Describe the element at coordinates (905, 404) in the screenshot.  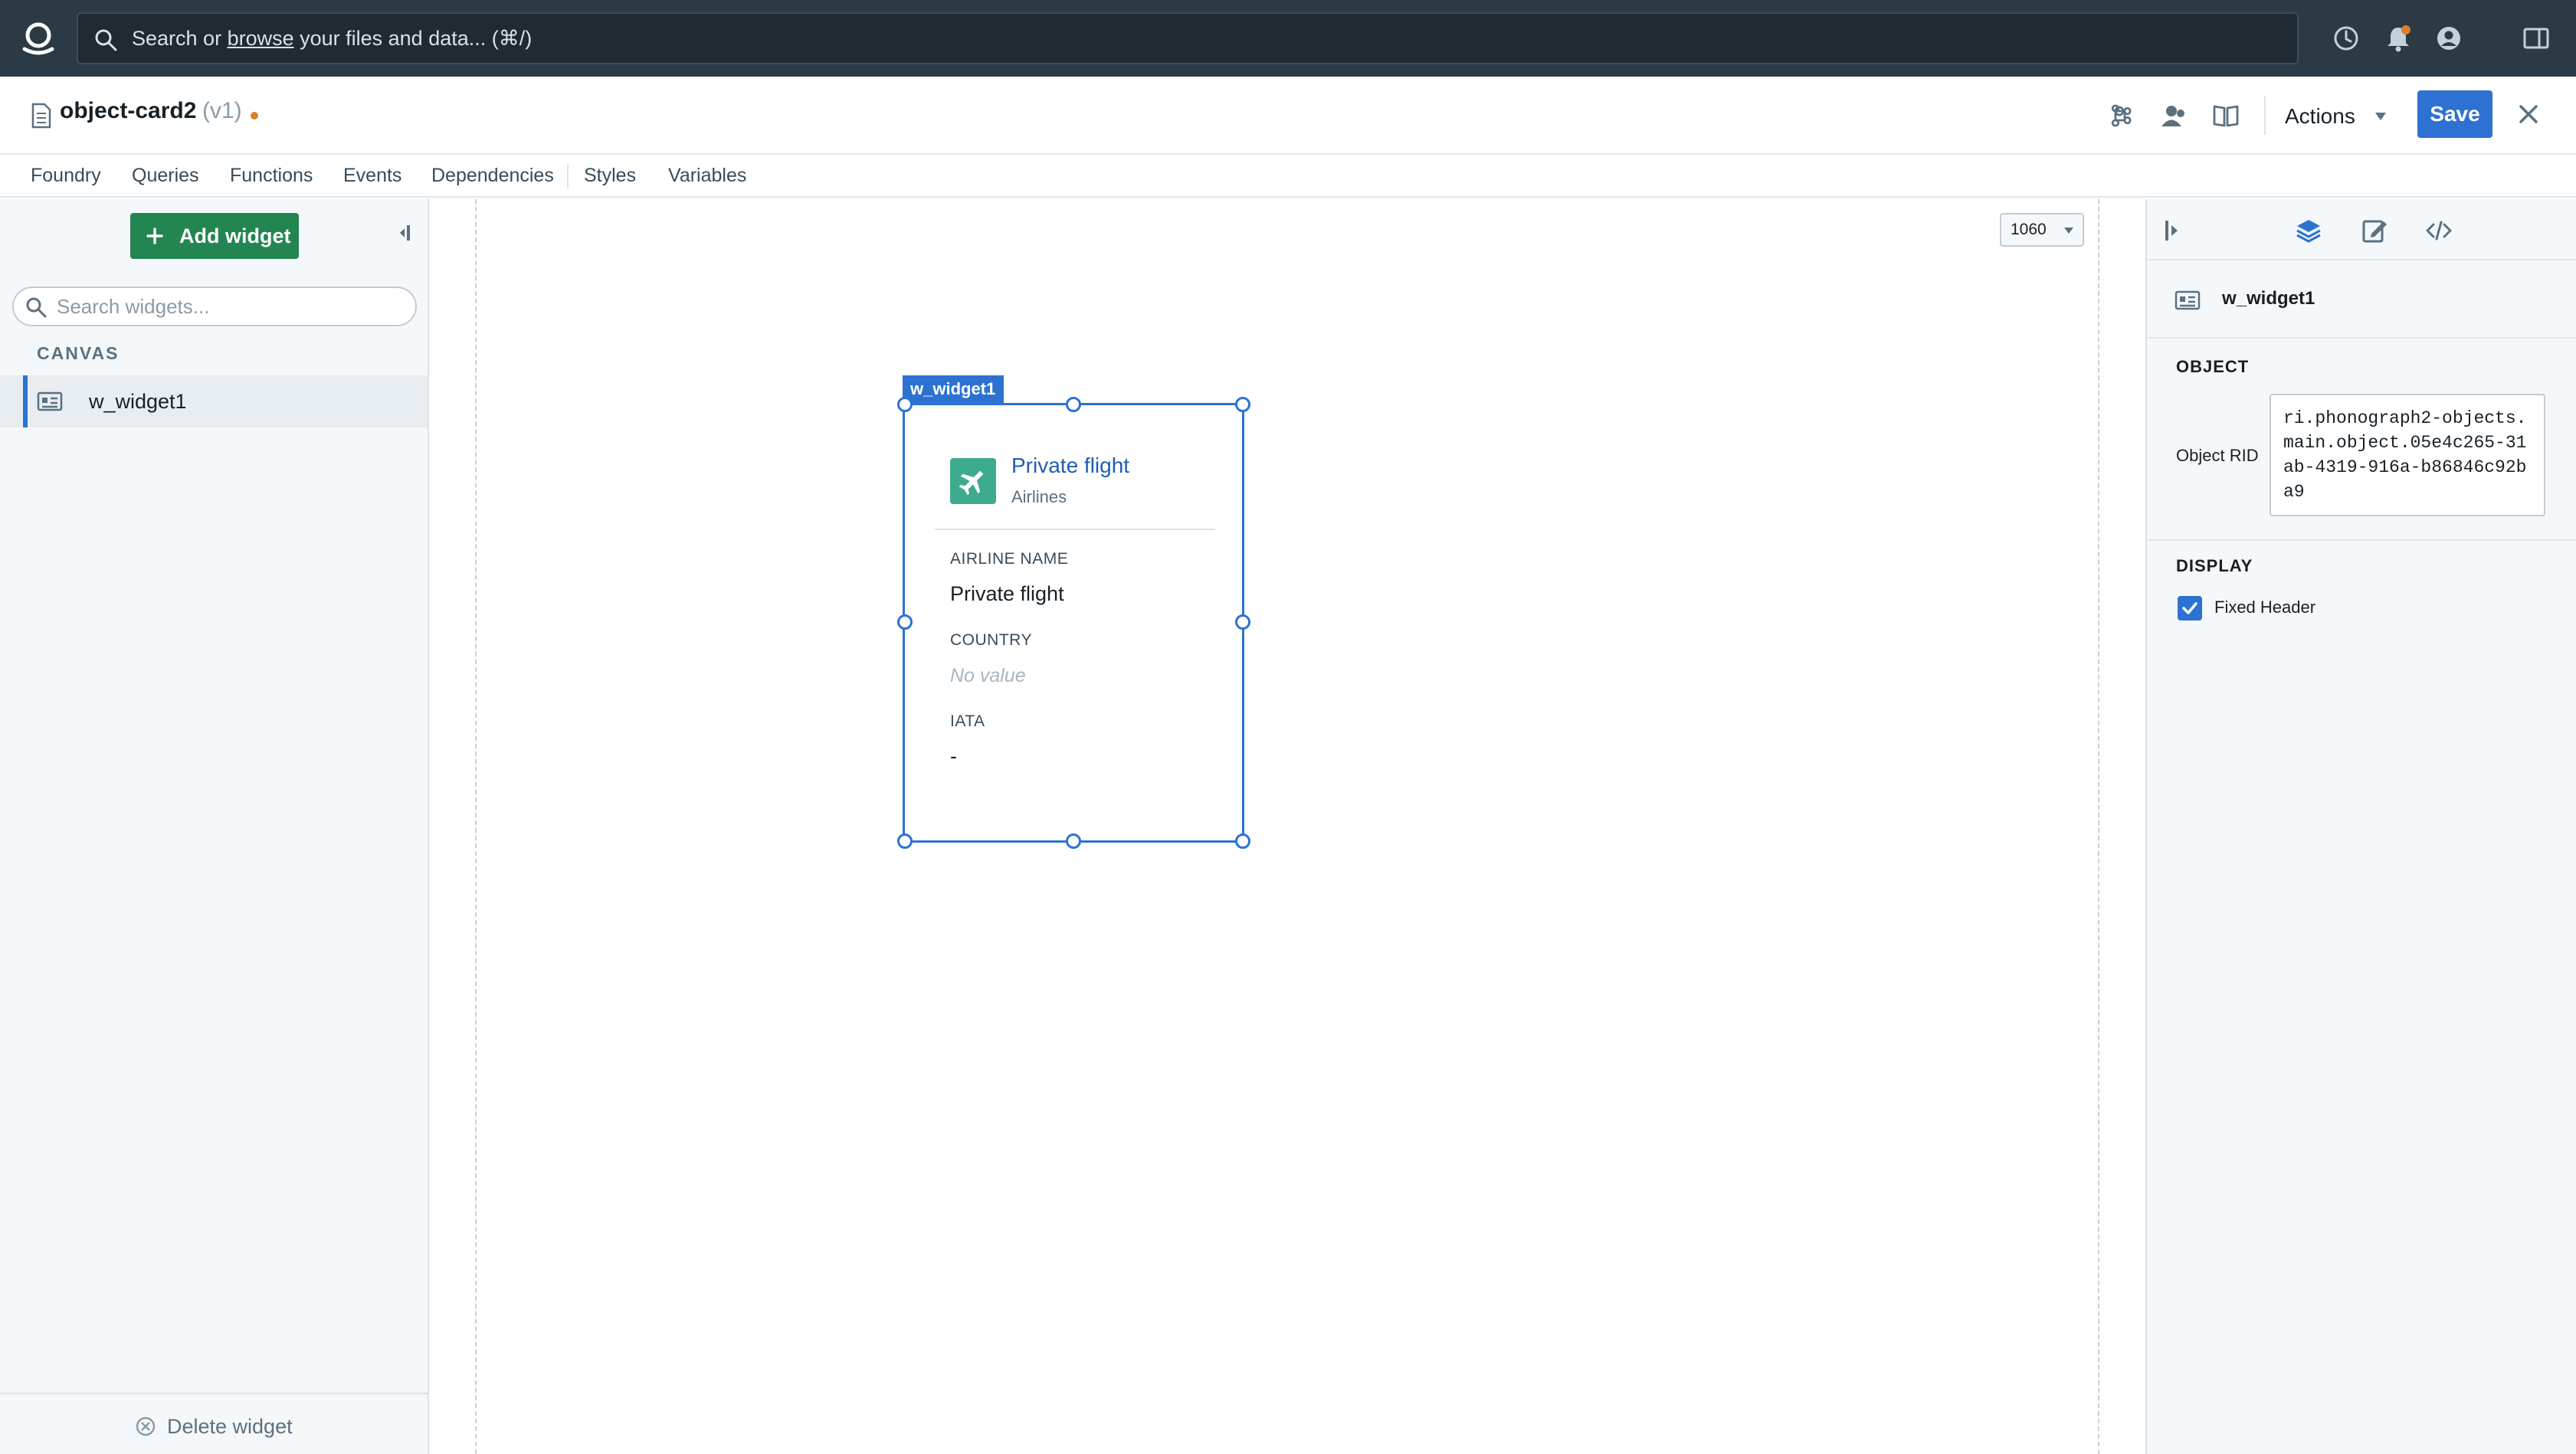
I see `resize-handle-top-left` at that location.